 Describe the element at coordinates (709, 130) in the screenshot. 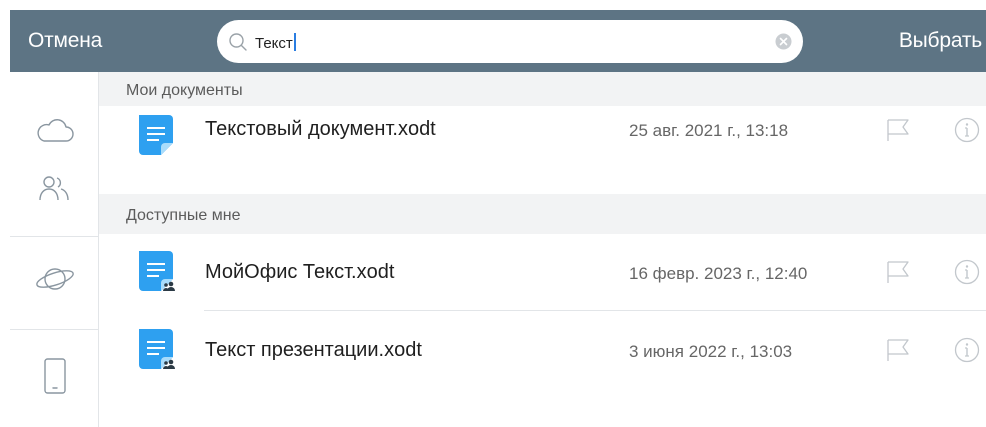

I see `document-date: 25 авг. 2021 г., 13:18` at that location.